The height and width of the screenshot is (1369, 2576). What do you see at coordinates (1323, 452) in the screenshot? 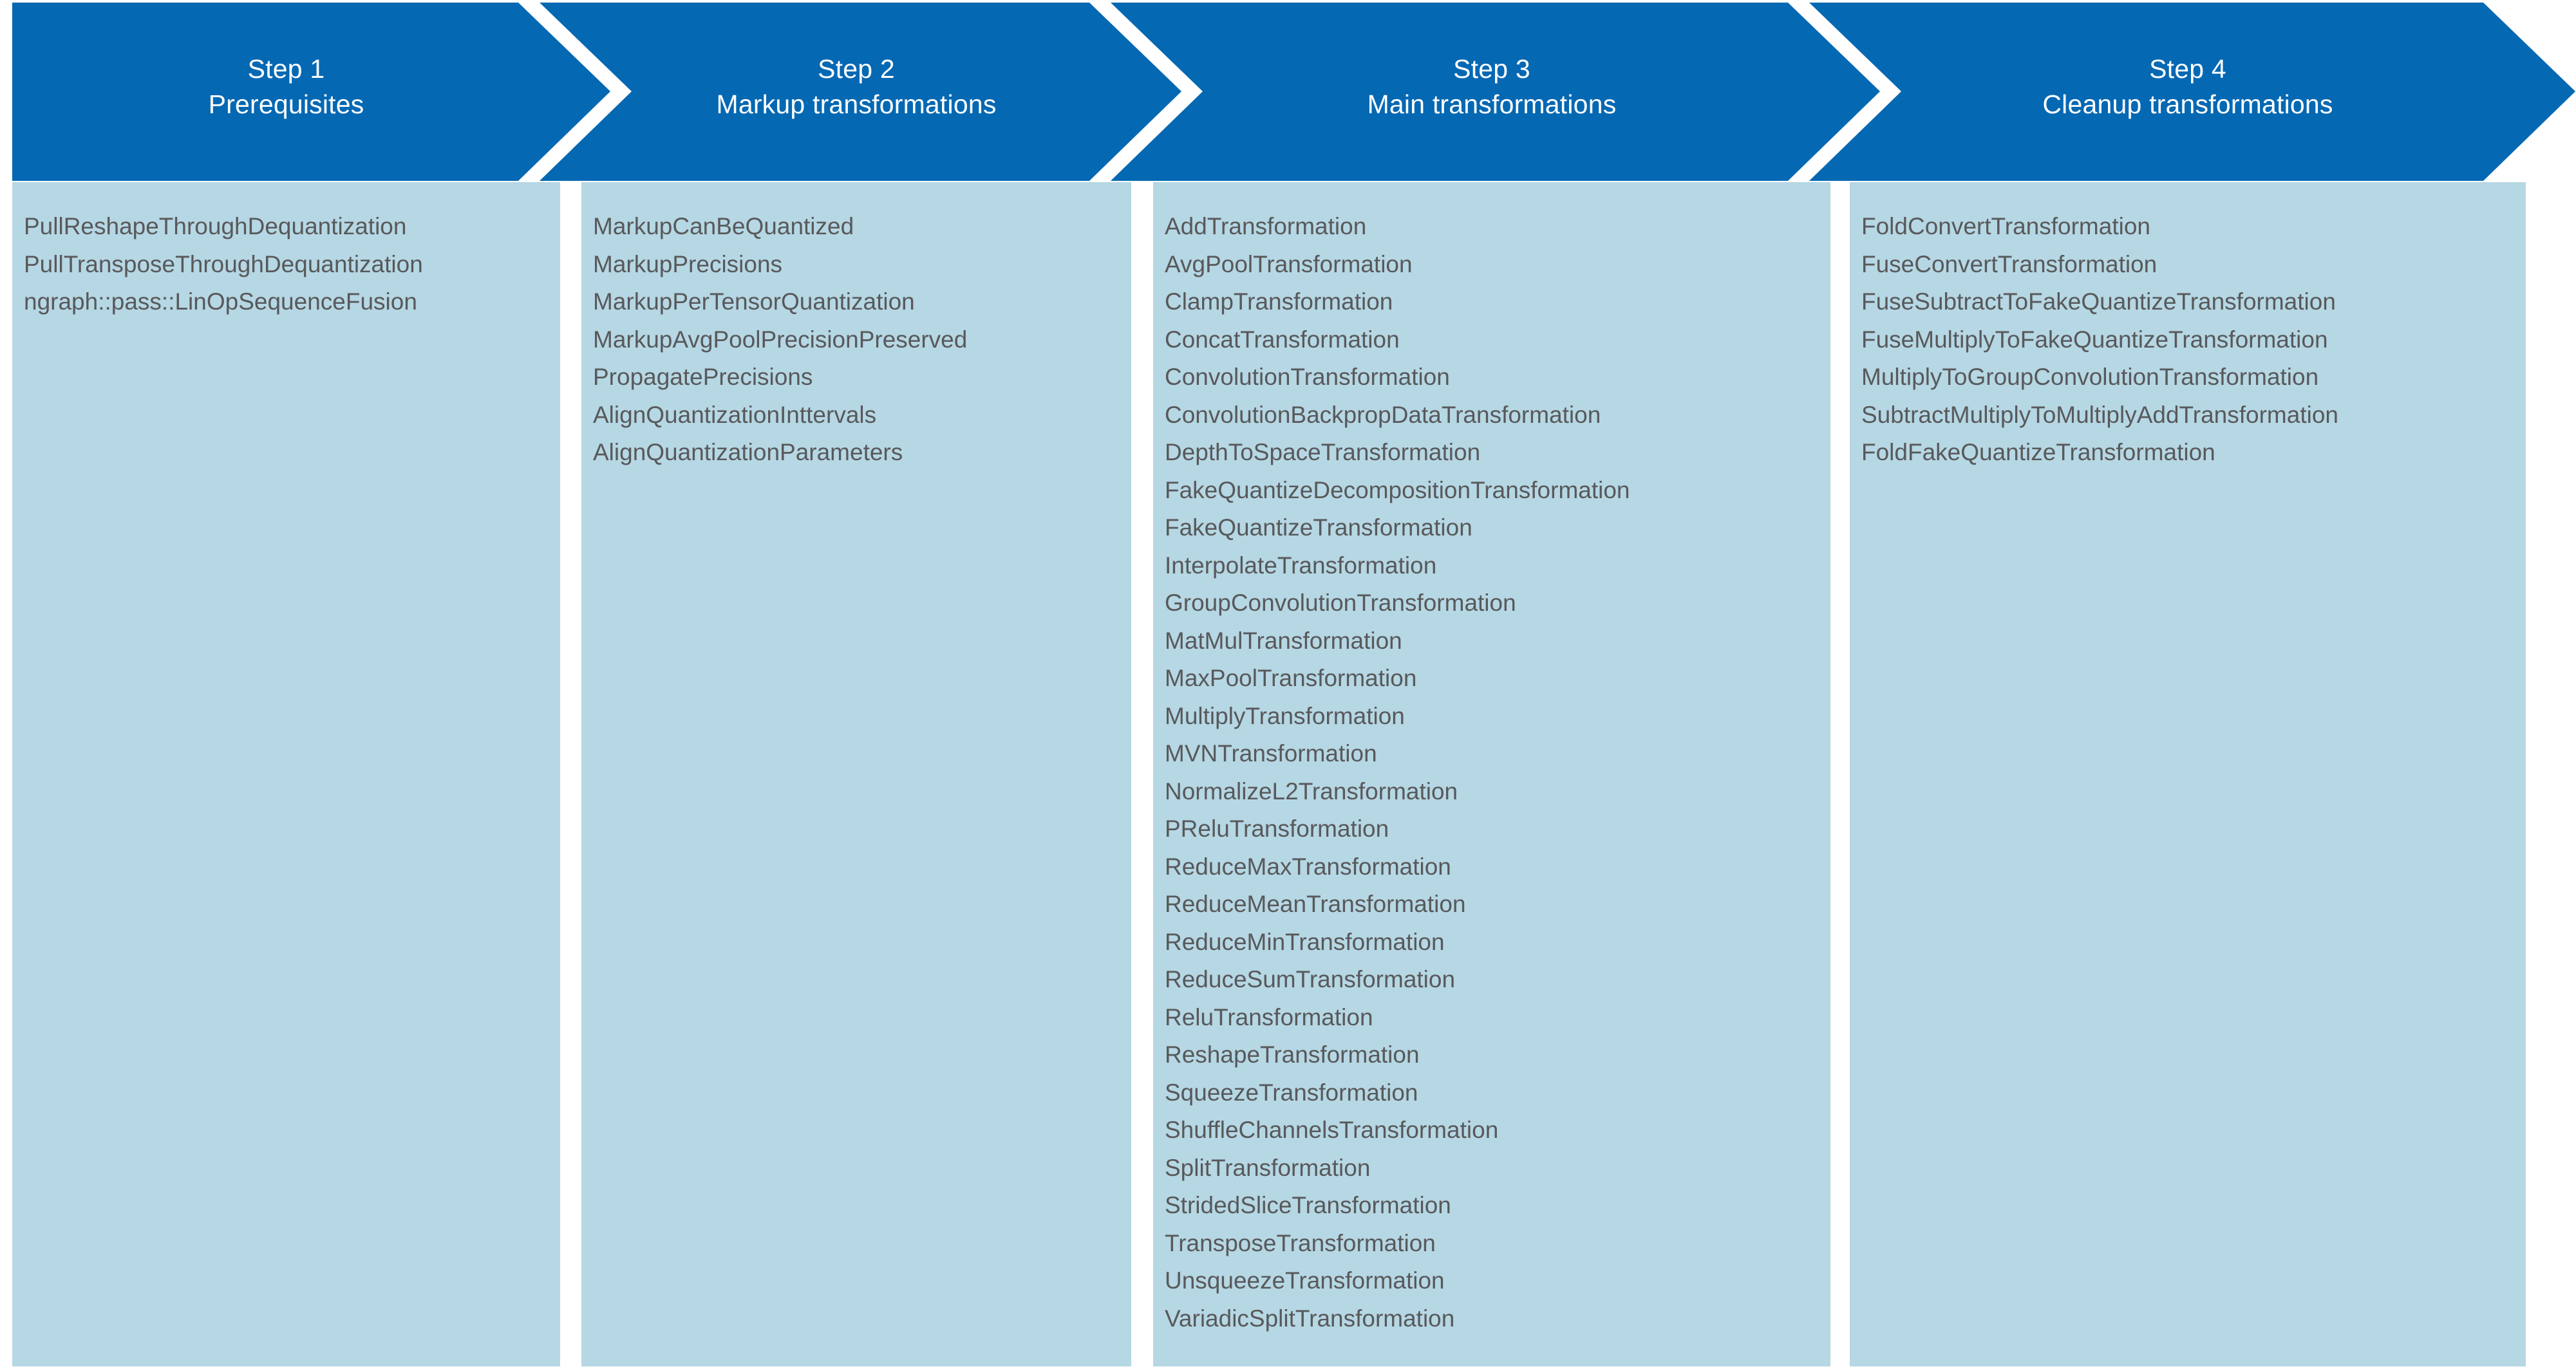
I see `transformation-item: DepthToSpaceTransformation` at bounding box center [1323, 452].